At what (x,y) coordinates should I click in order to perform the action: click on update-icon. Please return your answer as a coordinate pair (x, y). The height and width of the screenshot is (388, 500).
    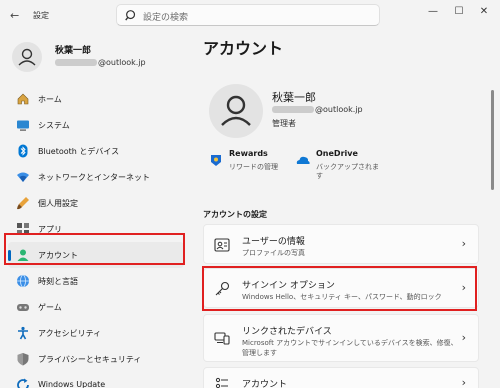
    Looking at the image, I should click on (23, 383).